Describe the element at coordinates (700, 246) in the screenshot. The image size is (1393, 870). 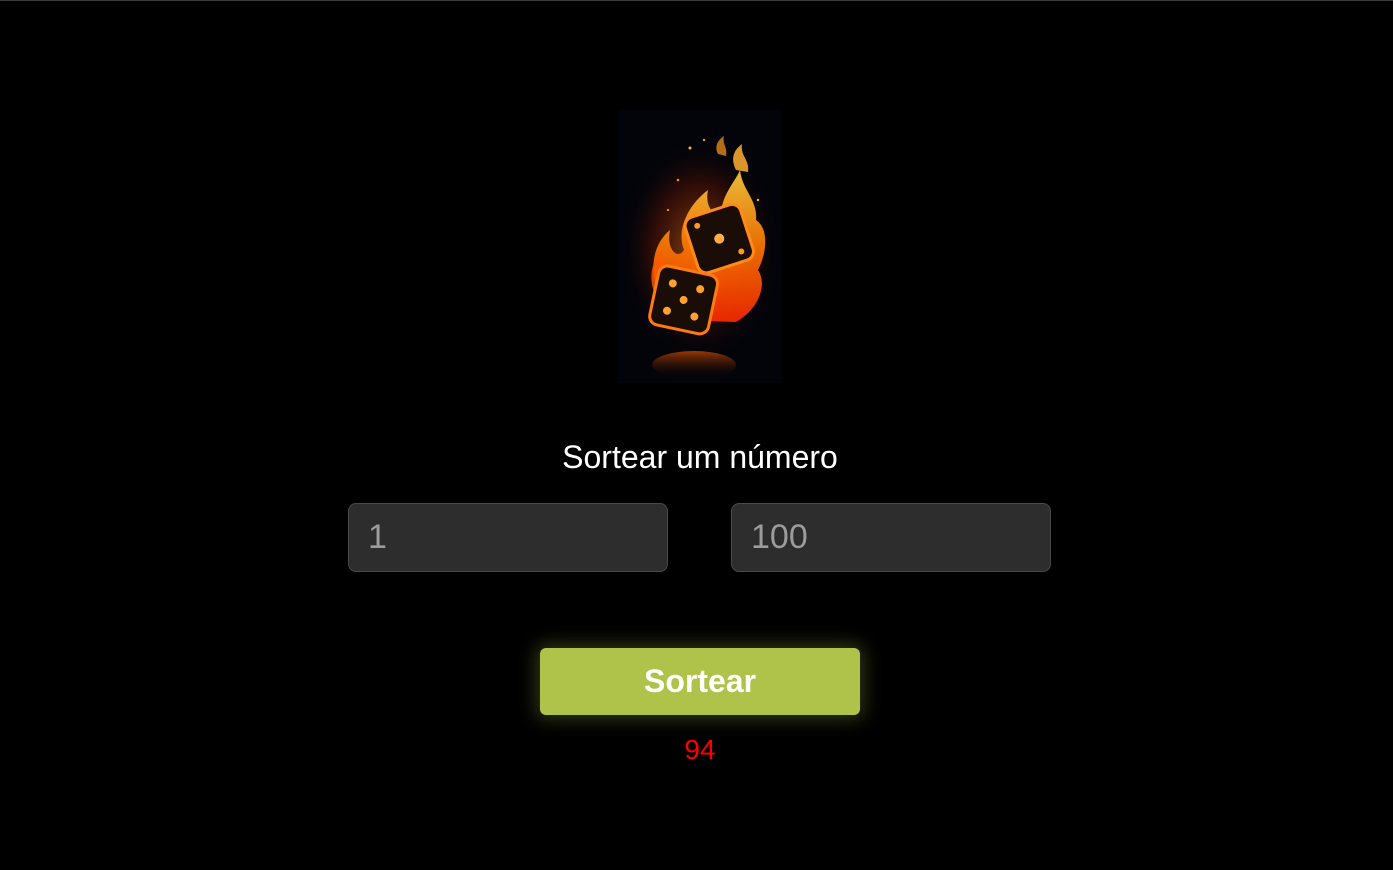
I see `flaming-dice-icon` at that location.